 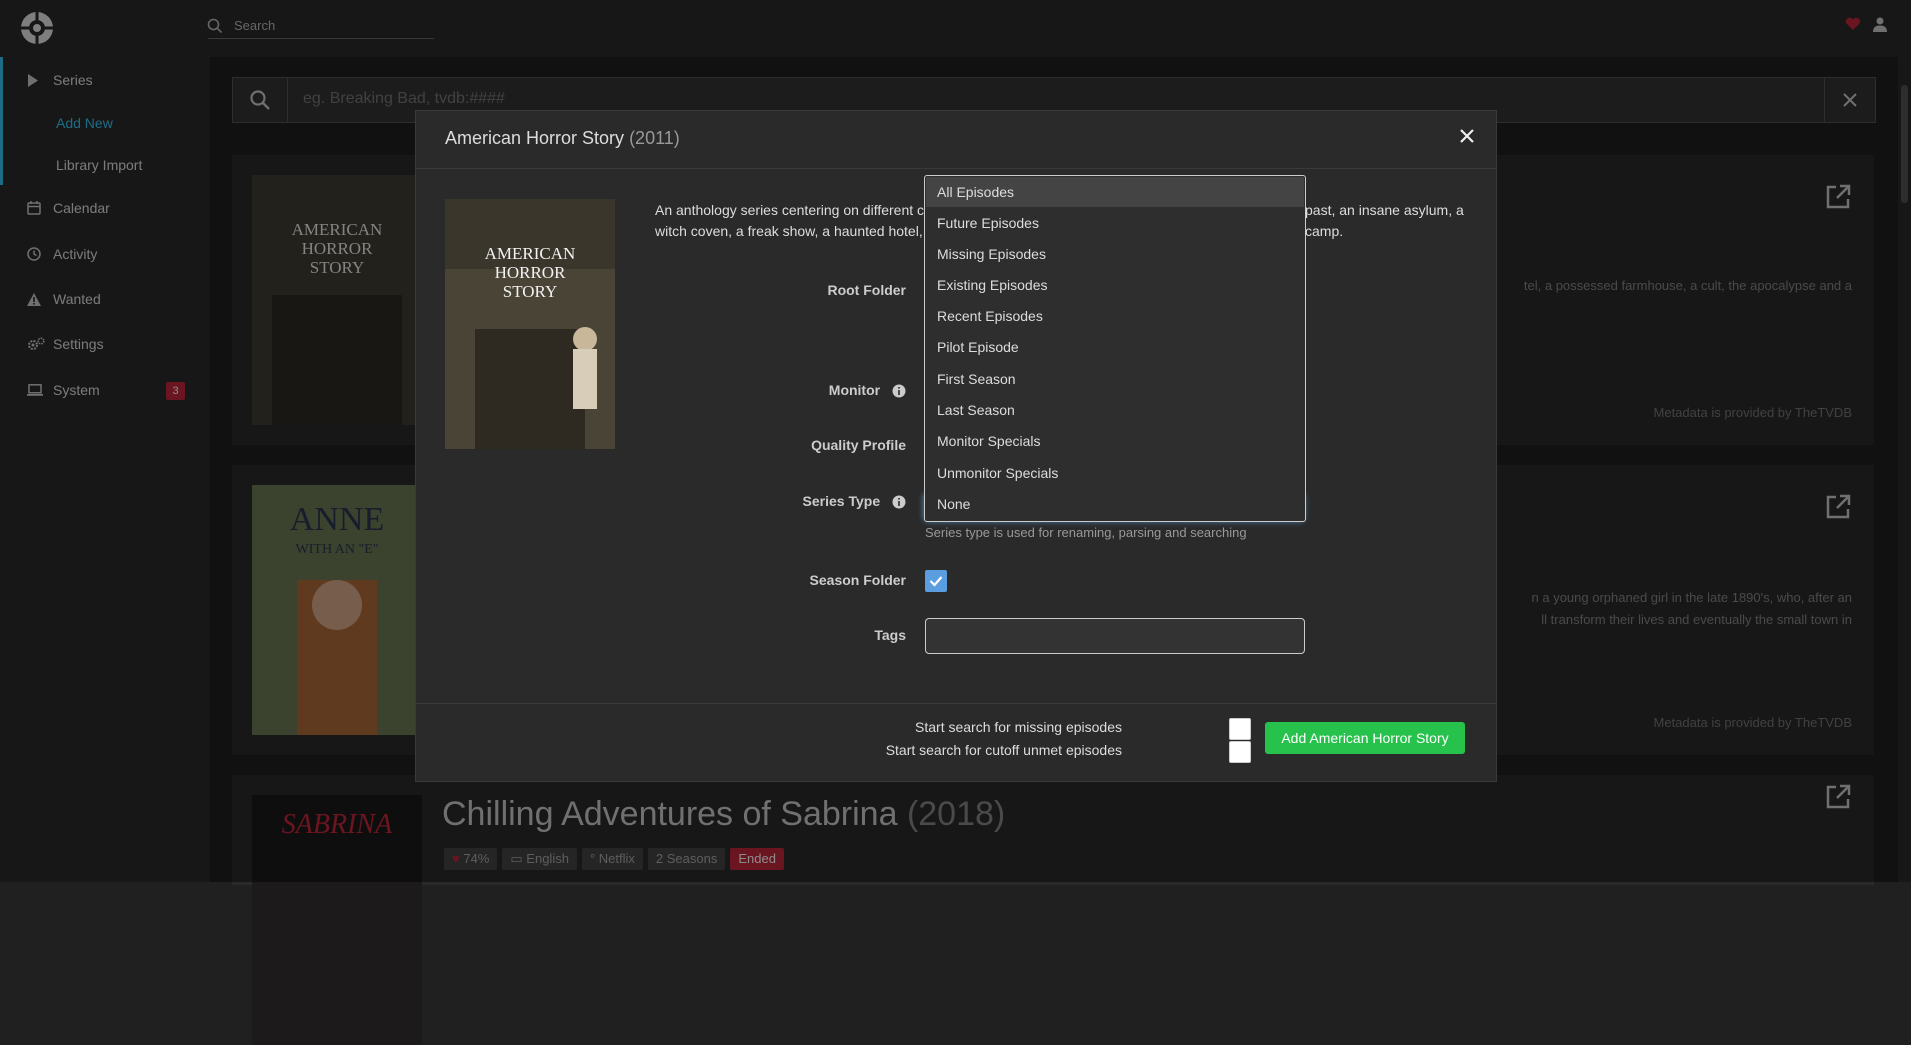 I want to click on monitor-option-all-episodes: All Episodes, so click(x=1115, y=192).